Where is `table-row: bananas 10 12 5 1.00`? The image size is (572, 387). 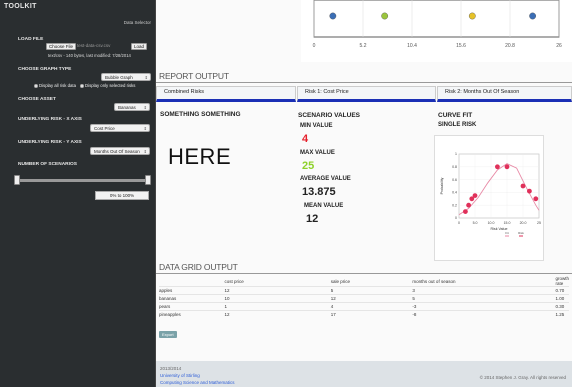 table-row: bananas 10 12 5 1.00 is located at coordinates (364, 298).